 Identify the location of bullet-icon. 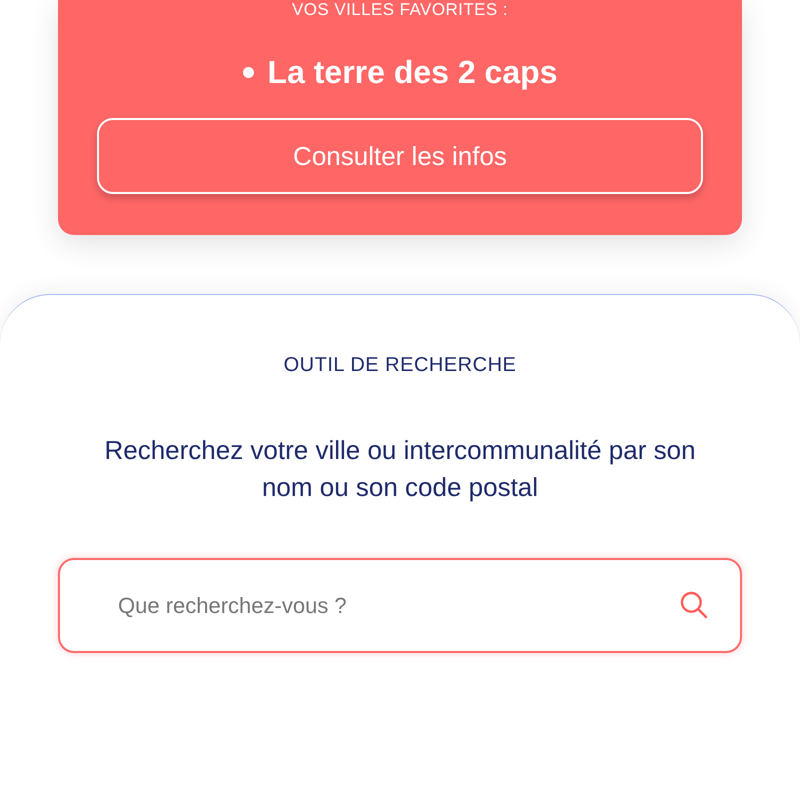
(248, 72).